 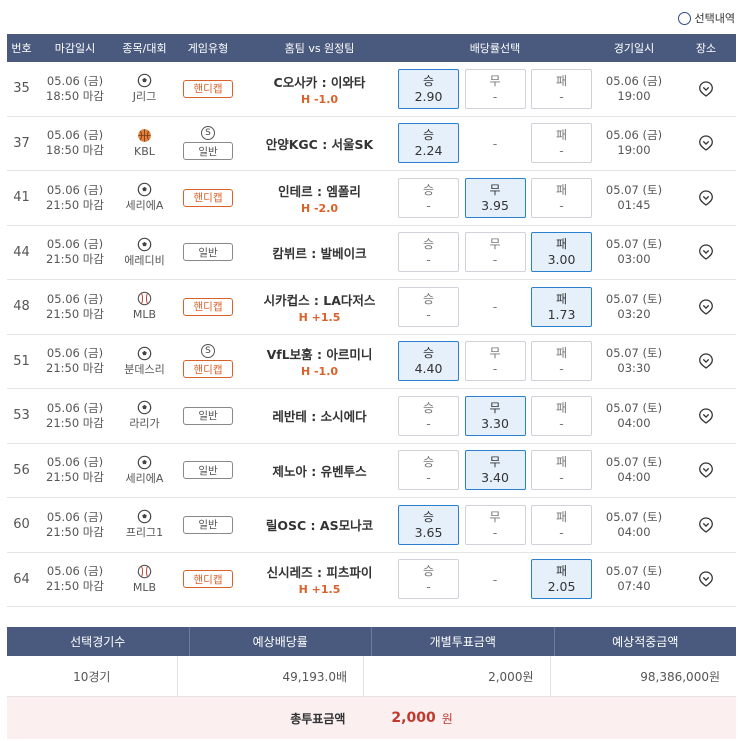 What do you see at coordinates (428, 361) in the screenshot?
I see `odds-win-button: 승 4.40` at bounding box center [428, 361].